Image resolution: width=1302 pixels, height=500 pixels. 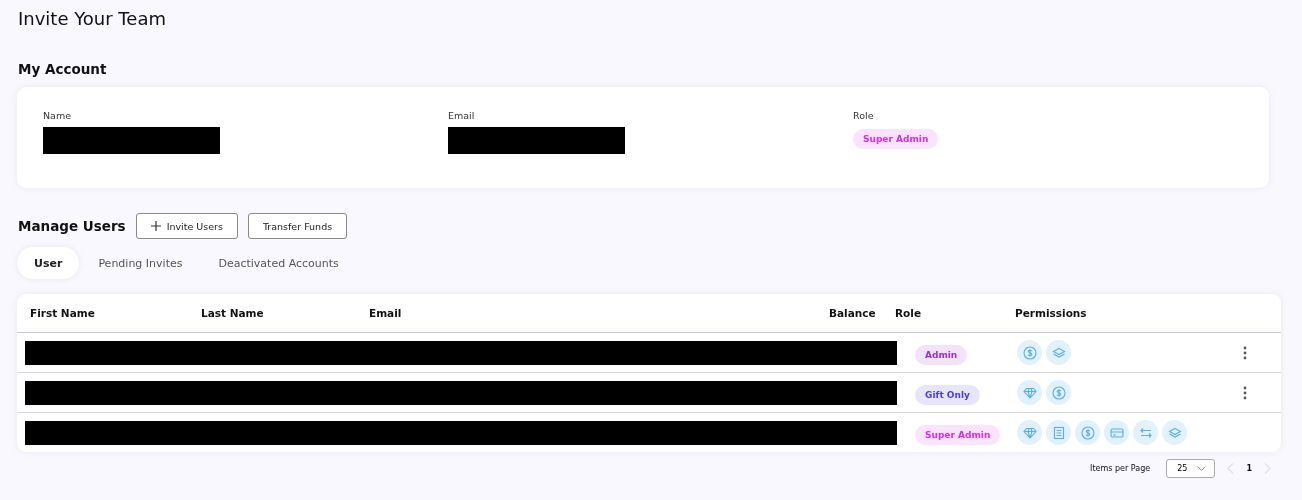 I want to click on page-size-select: 25, so click(x=1191, y=468).